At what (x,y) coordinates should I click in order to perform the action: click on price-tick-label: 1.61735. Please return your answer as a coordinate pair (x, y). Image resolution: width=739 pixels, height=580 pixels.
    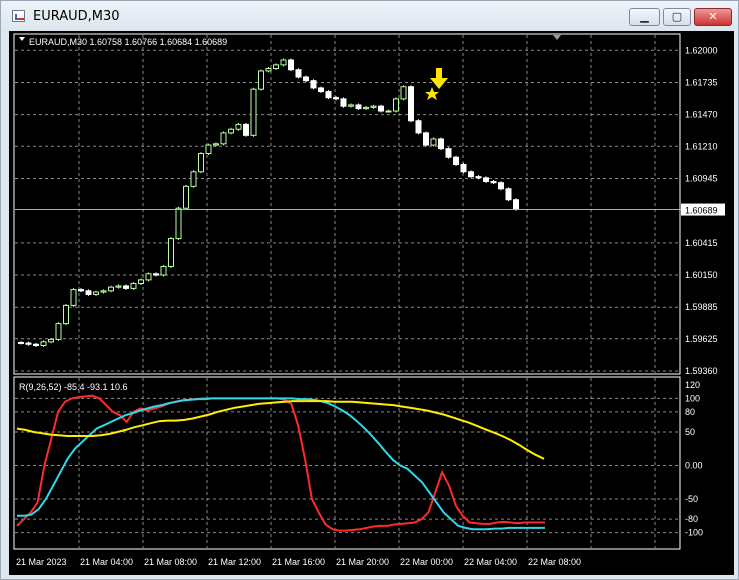
    Looking at the image, I should click on (701, 82).